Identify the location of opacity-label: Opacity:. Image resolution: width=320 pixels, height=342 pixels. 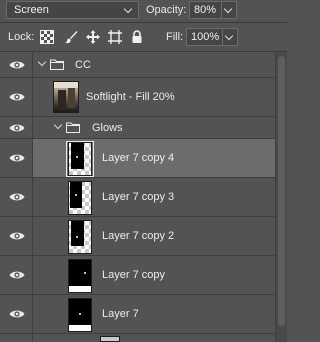
(166, 10).